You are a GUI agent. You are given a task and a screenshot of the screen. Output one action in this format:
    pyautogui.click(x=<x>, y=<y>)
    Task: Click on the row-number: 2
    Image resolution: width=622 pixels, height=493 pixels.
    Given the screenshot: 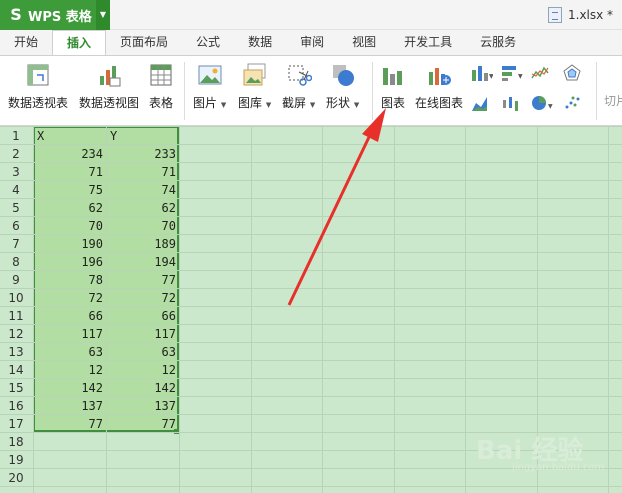 What is the action you would take?
    pyautogui.click(x=16, y=154)
    